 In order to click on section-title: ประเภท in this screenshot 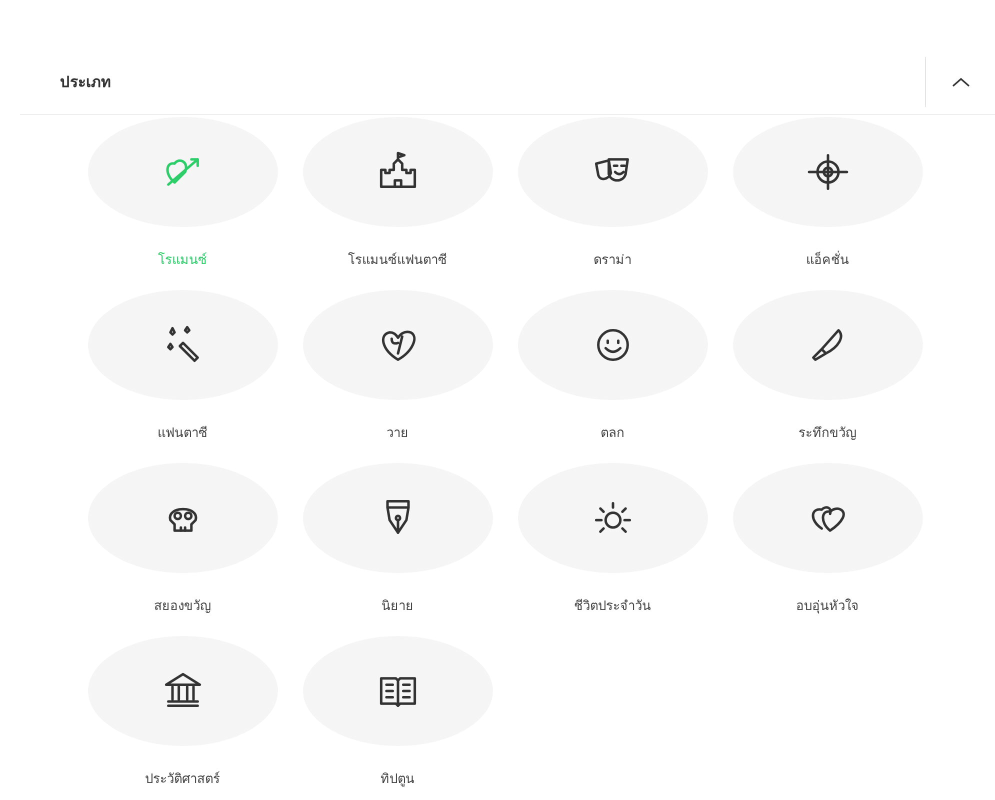, I will do `click(85, 82)`.